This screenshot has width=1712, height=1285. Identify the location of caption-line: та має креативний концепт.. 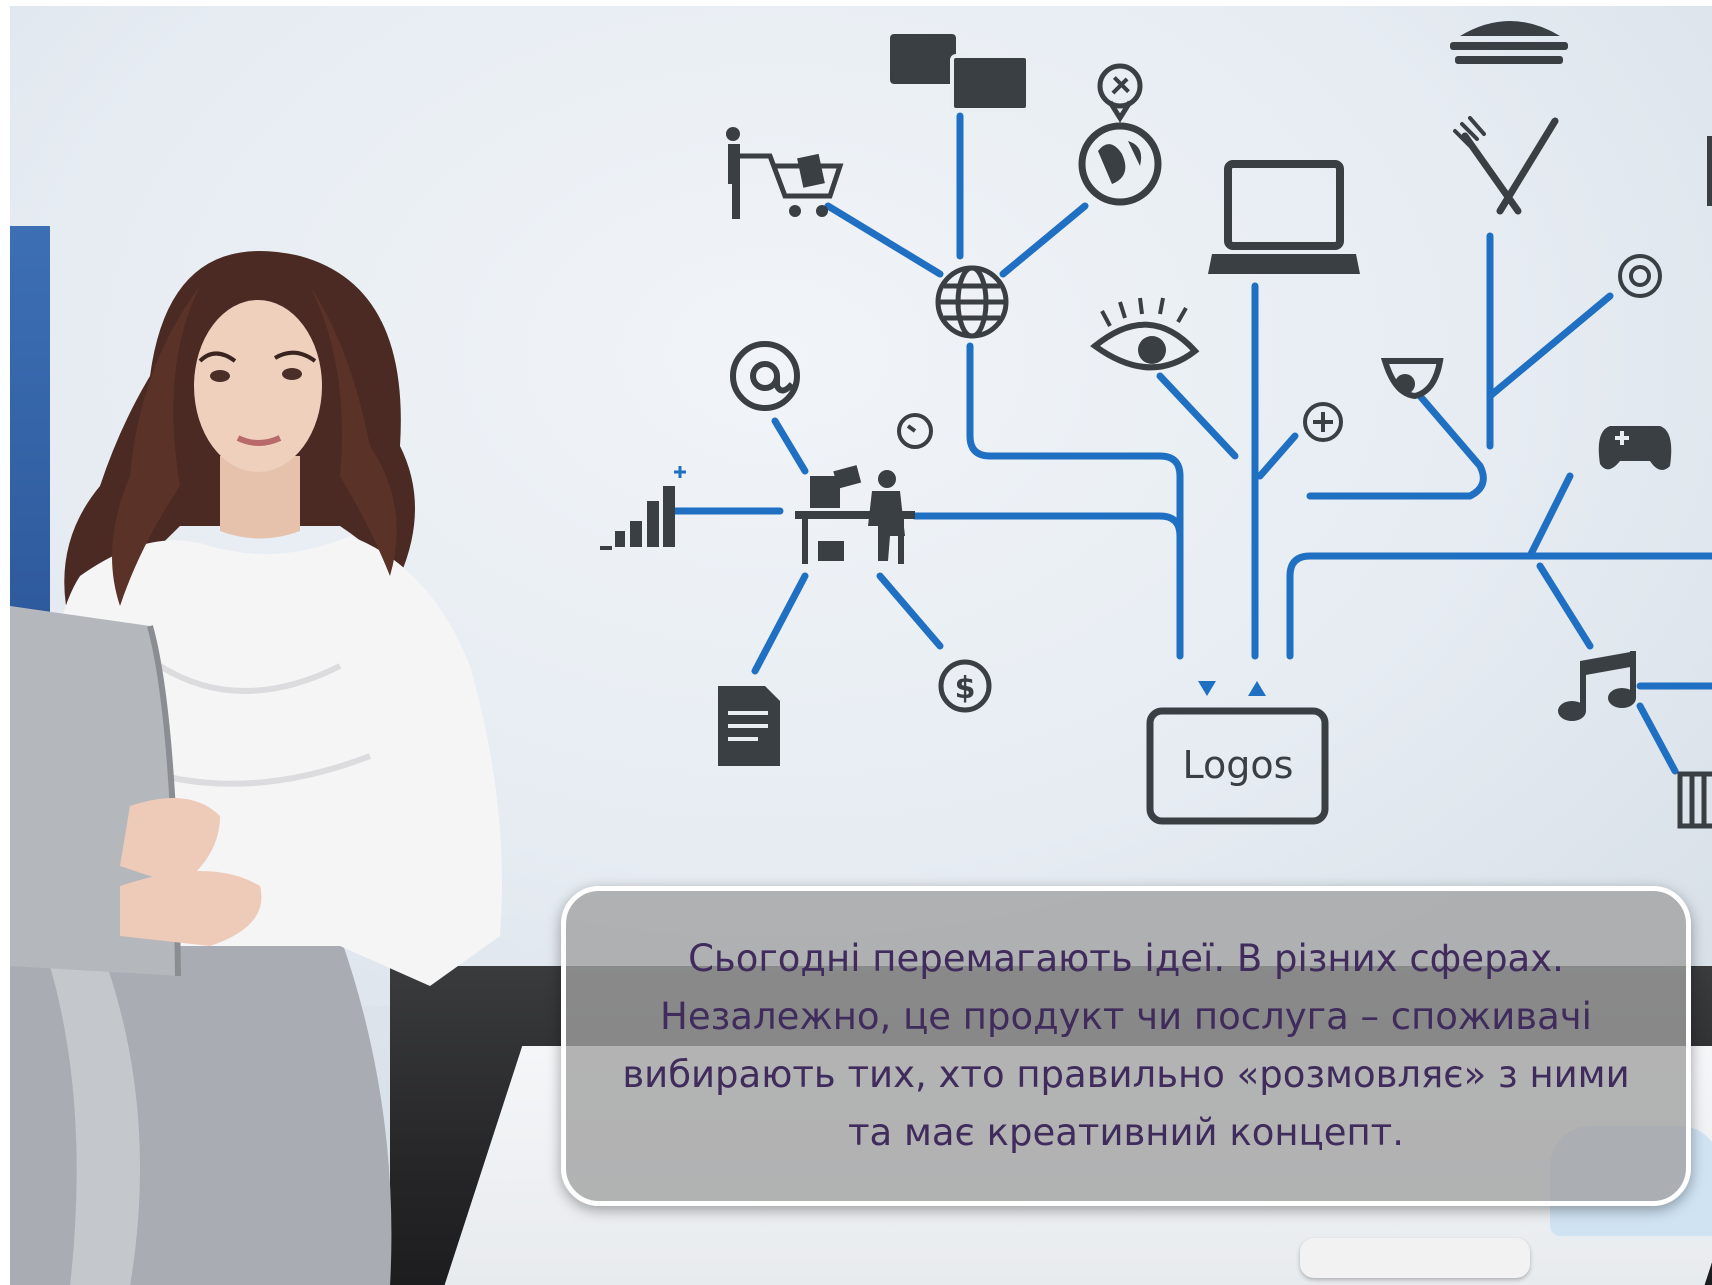
(1125, 1132).